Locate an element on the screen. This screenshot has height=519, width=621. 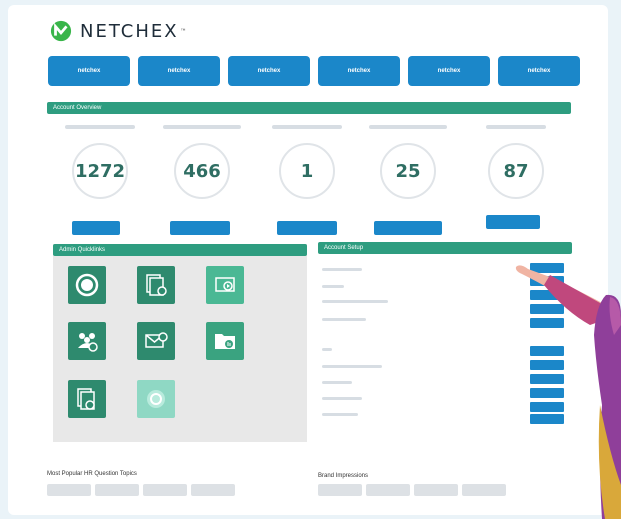
glow-circle-icon-glyph is located at coordinates (156, 399).